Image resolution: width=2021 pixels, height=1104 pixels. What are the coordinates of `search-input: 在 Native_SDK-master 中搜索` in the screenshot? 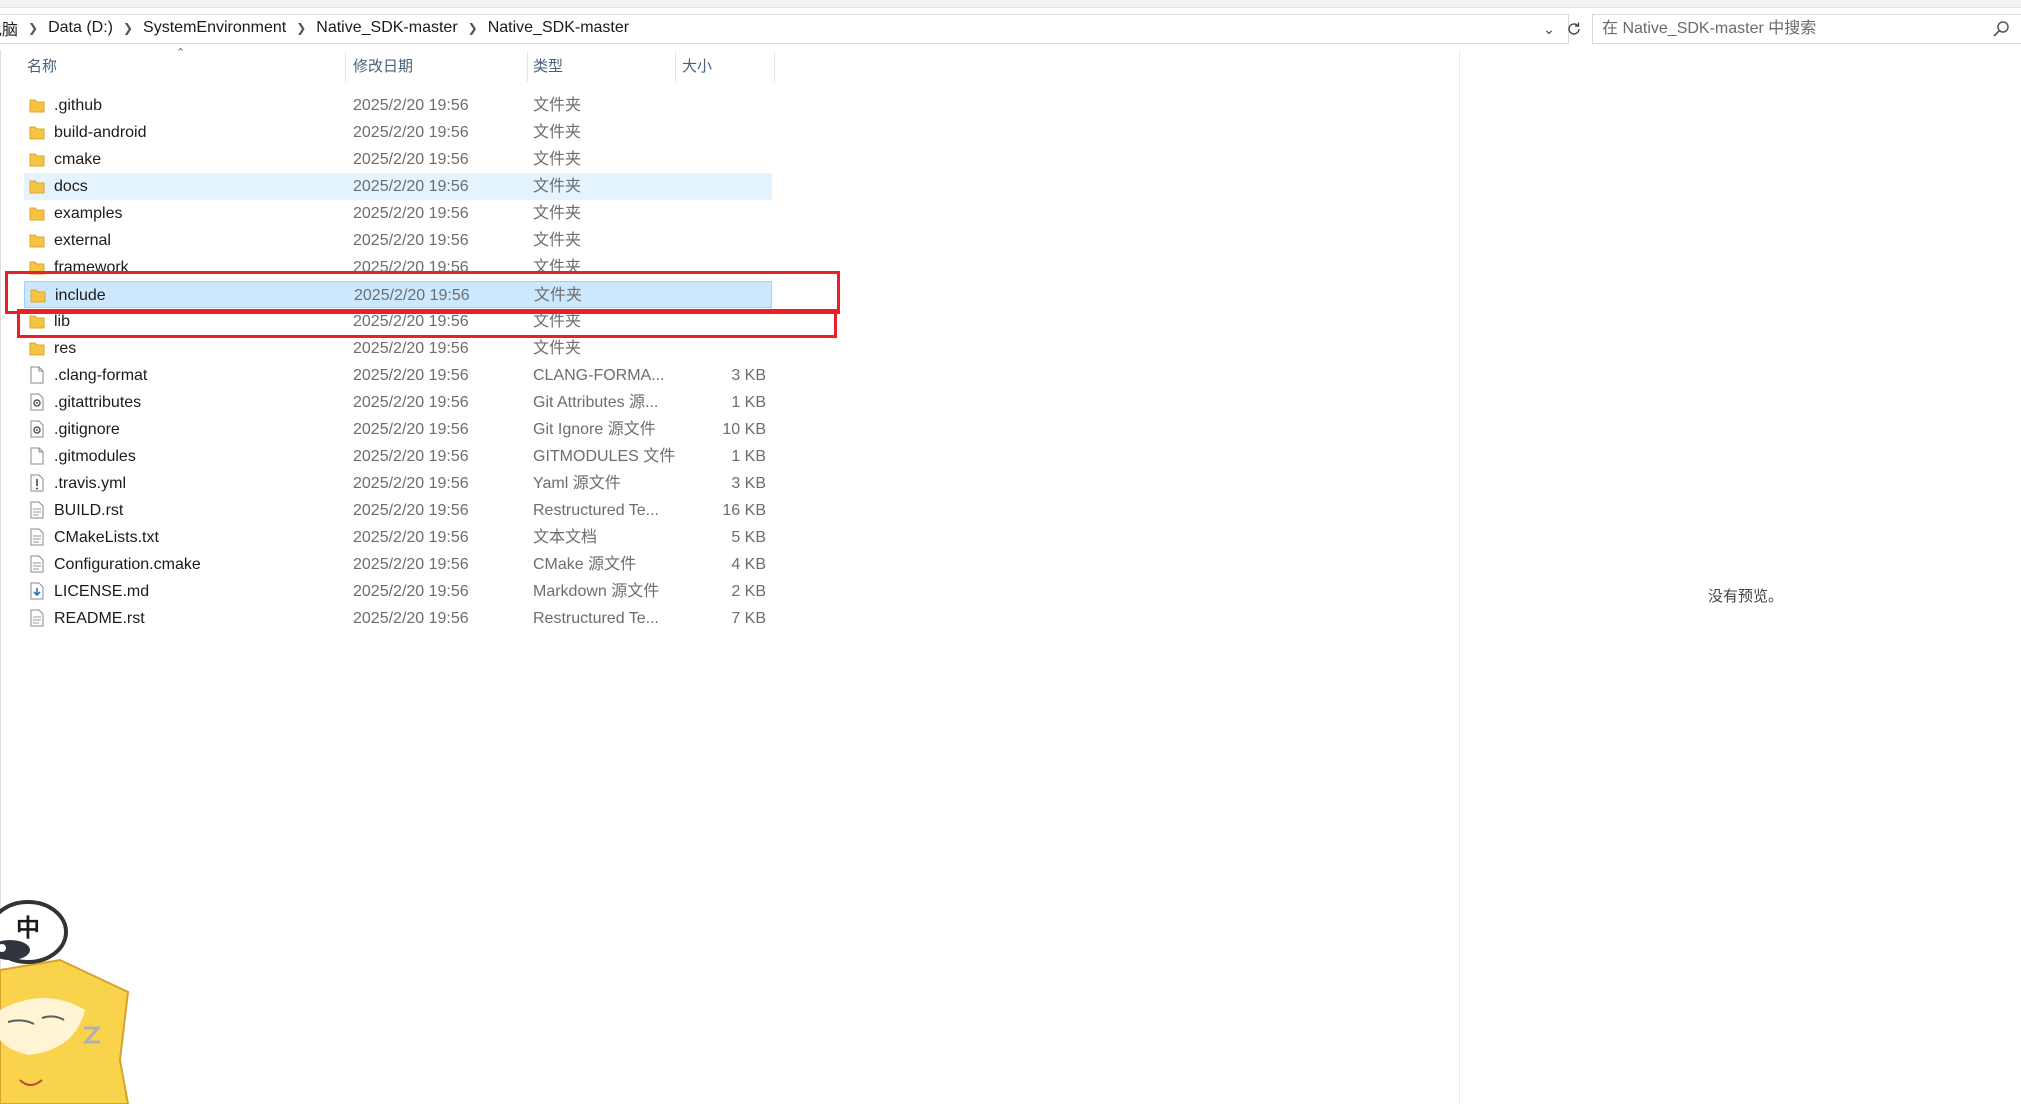 It's located at (1709, 29).